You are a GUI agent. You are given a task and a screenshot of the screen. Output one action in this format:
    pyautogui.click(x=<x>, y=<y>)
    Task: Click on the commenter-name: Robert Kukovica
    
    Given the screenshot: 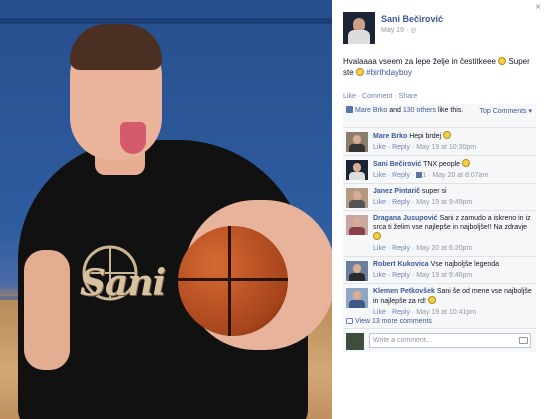 What is the action you would take?
    pyautogui.click(x=401, y=264)
    